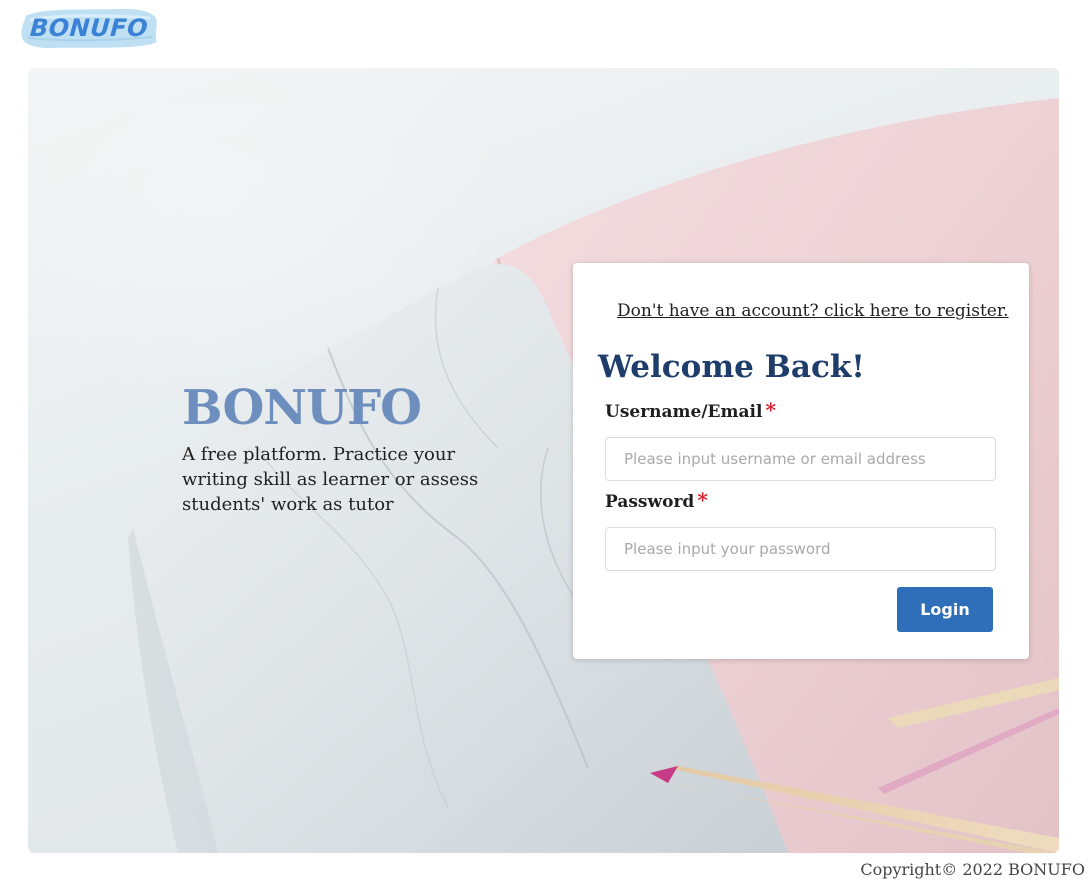 The image size is (1091, 885). I want to click on logo-text: BONUFO, so click(89, 28).